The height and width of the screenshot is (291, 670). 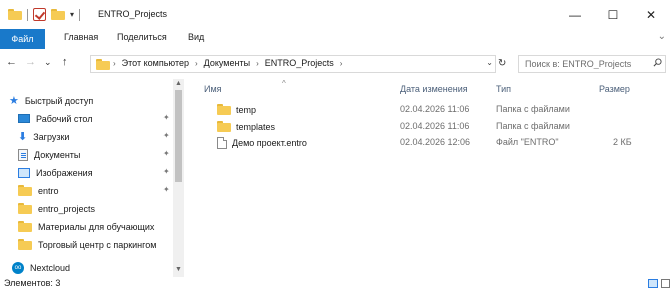 I want to click on sidebar-item-training-materials: Материалы для обучающих, so click(x=95, y=226).